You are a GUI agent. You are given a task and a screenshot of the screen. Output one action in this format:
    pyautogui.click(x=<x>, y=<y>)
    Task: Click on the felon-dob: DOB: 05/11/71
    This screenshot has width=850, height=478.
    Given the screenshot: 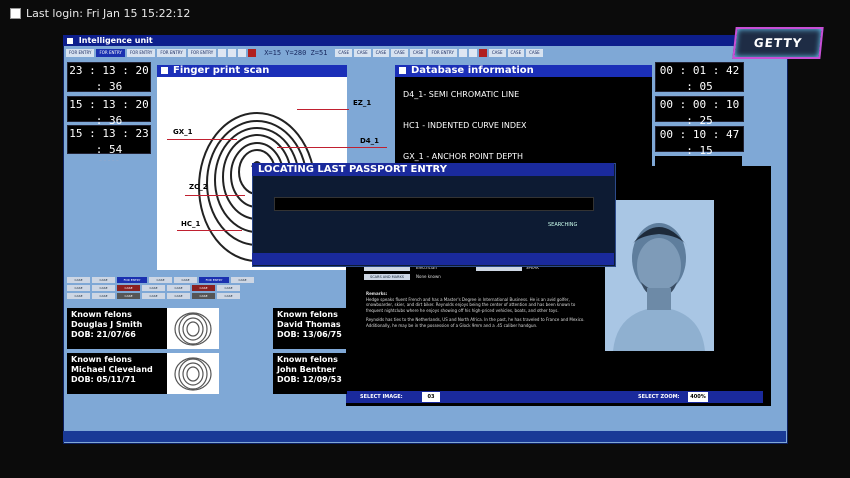 What is the action you would take?
    pyautogui.click(x=103, y=379)
    